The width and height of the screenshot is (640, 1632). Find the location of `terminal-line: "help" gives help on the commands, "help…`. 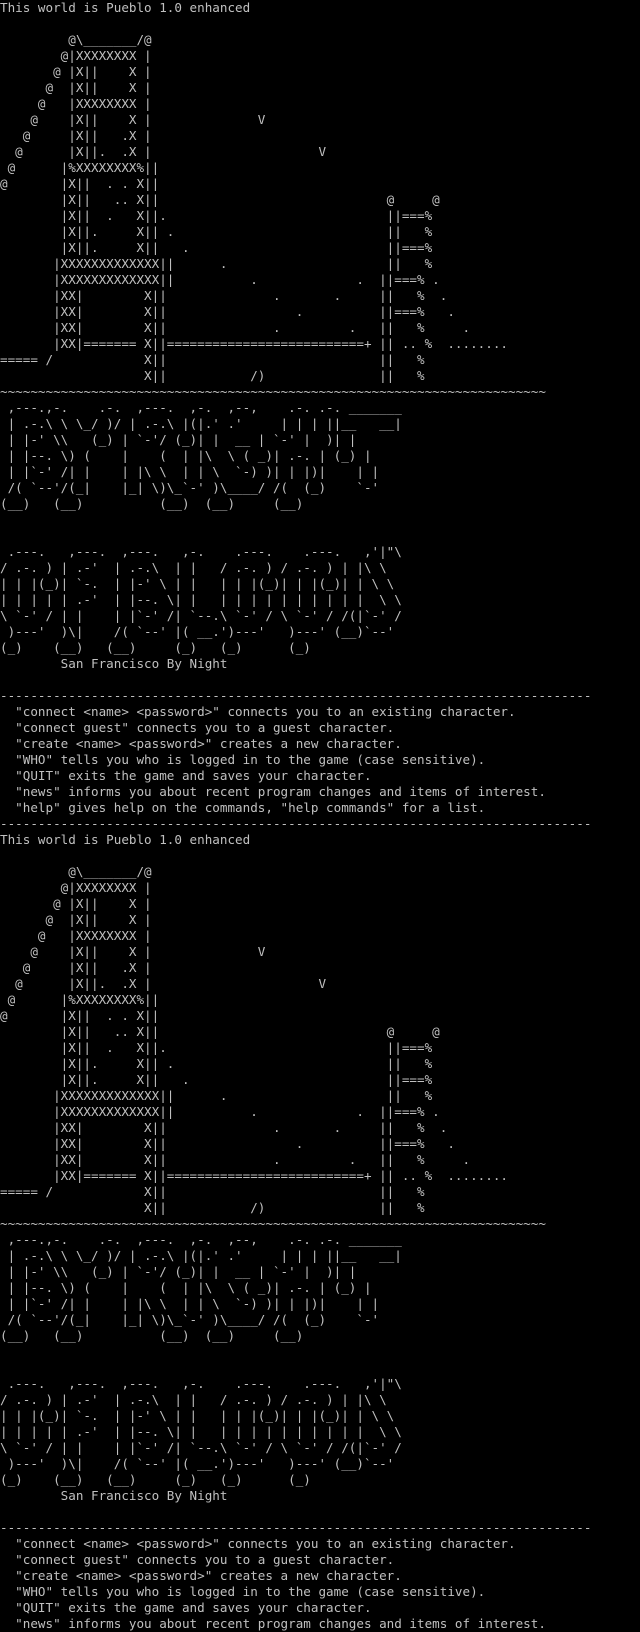

terminal-line: "help" gives help on the commands, "help… is located at coordinates (243, 807).